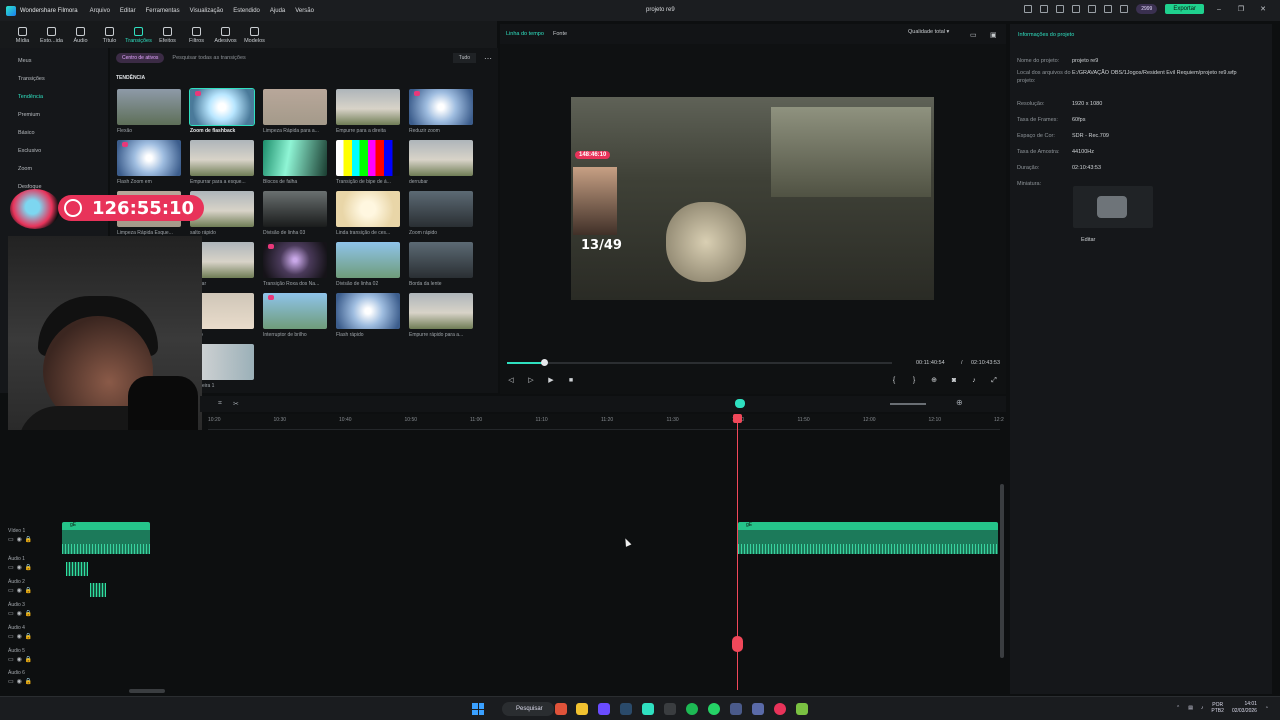 The width and height of the screenshot is (1280, 720). Describe the element at coordinates (737, 552) in the screenshot. I see `playhead` at that location.